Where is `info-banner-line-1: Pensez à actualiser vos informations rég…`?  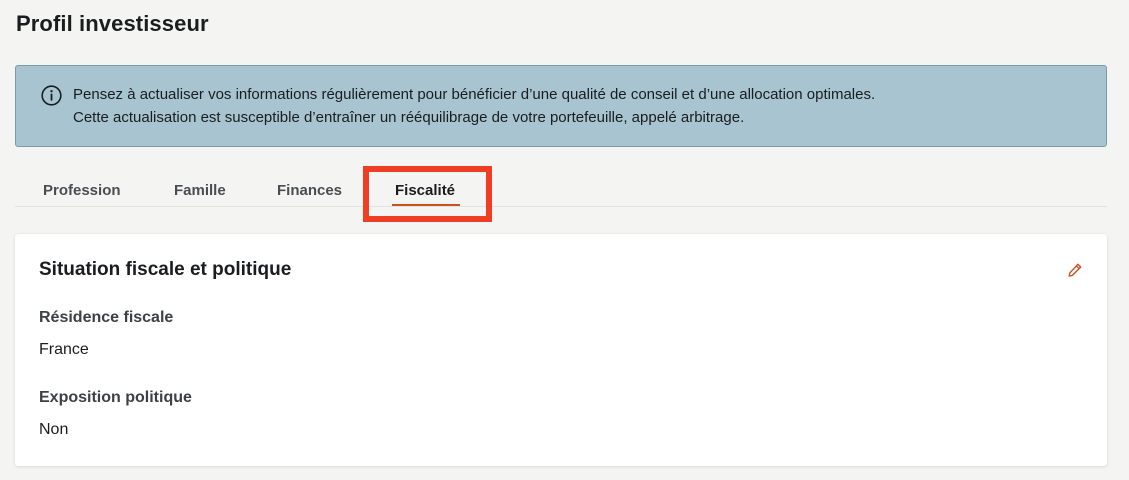
info-banner-line-1: Pensez à actualiser vos informations rég… is located at coordinates (474, 94).